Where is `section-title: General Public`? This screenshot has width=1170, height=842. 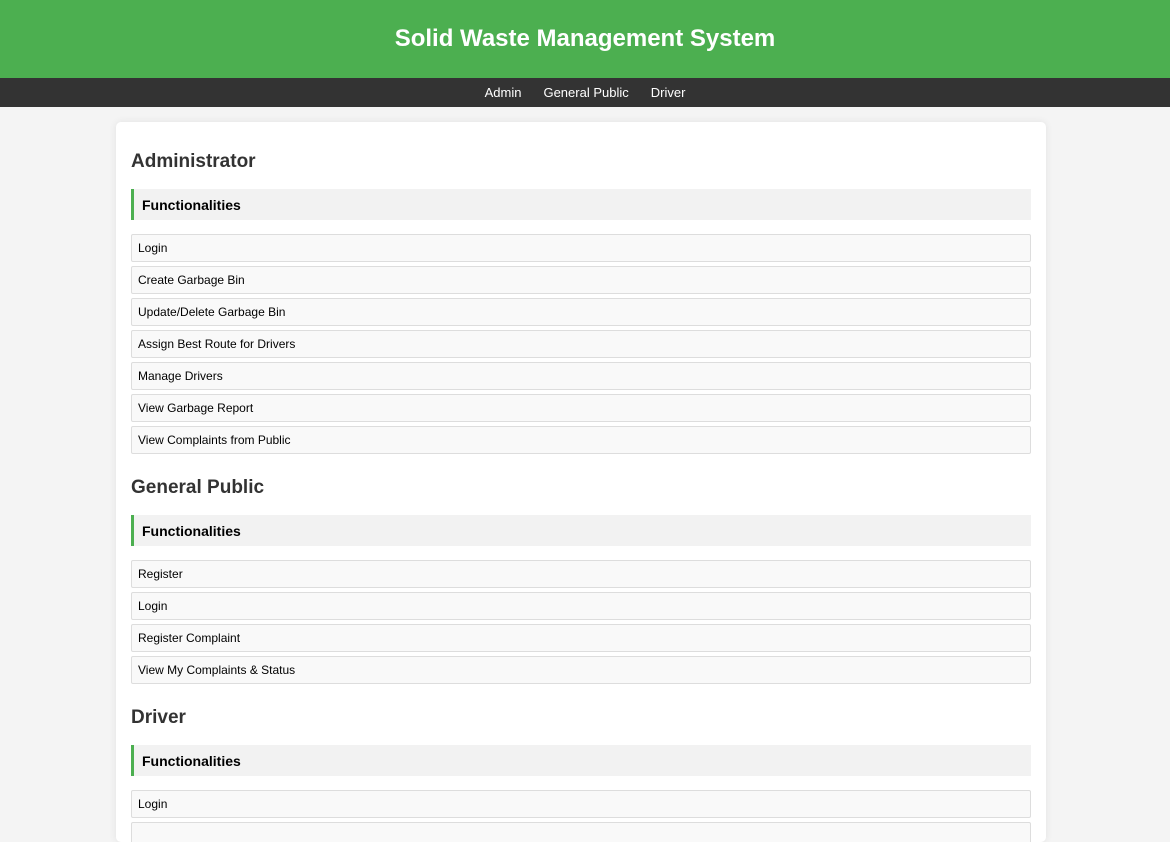 section-title: General Public is located at coordinates (198, 487).